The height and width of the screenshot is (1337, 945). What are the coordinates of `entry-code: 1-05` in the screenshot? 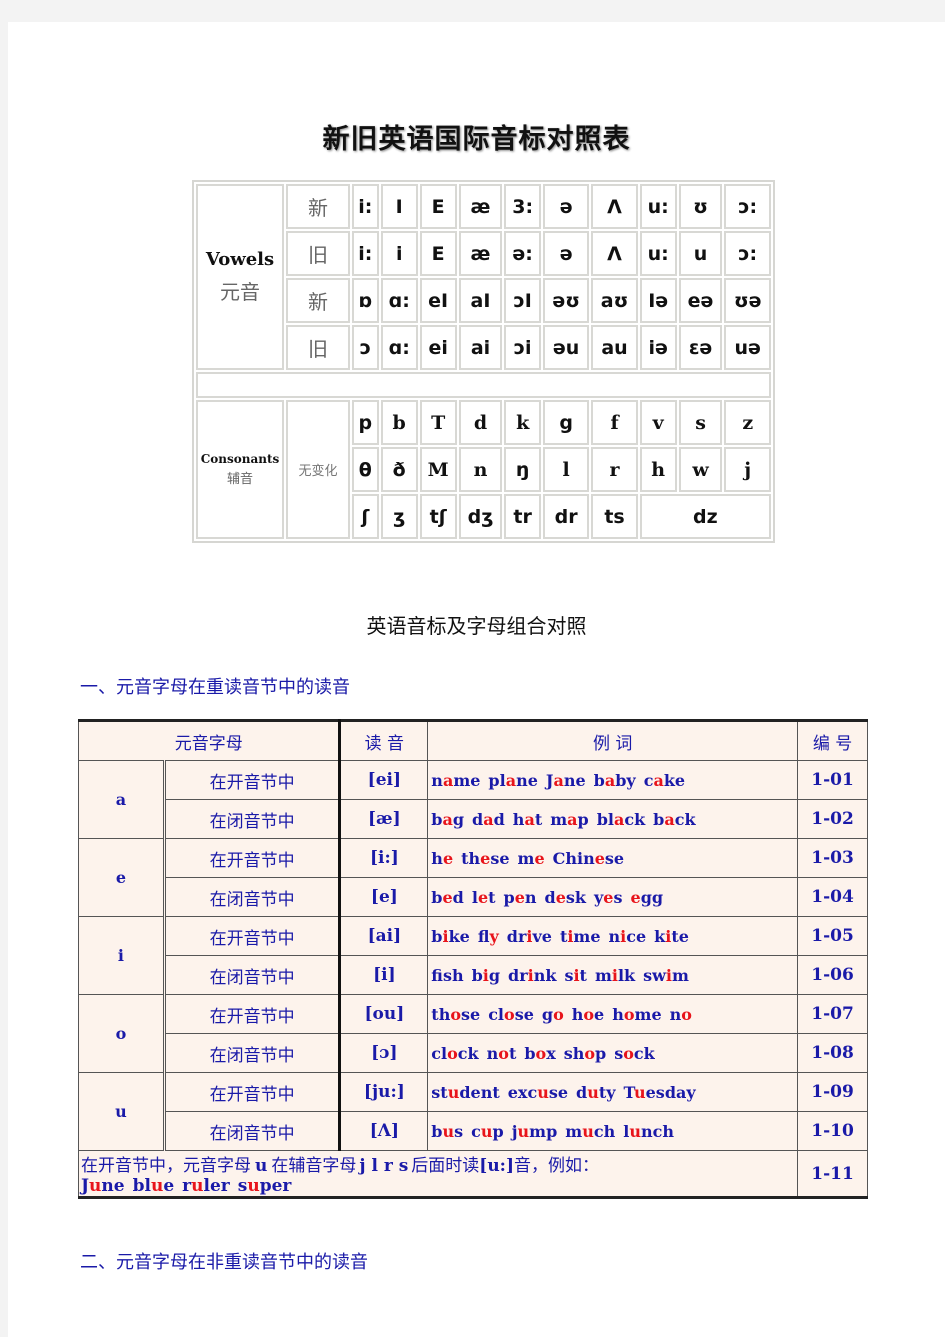 It's located at (832, 936).